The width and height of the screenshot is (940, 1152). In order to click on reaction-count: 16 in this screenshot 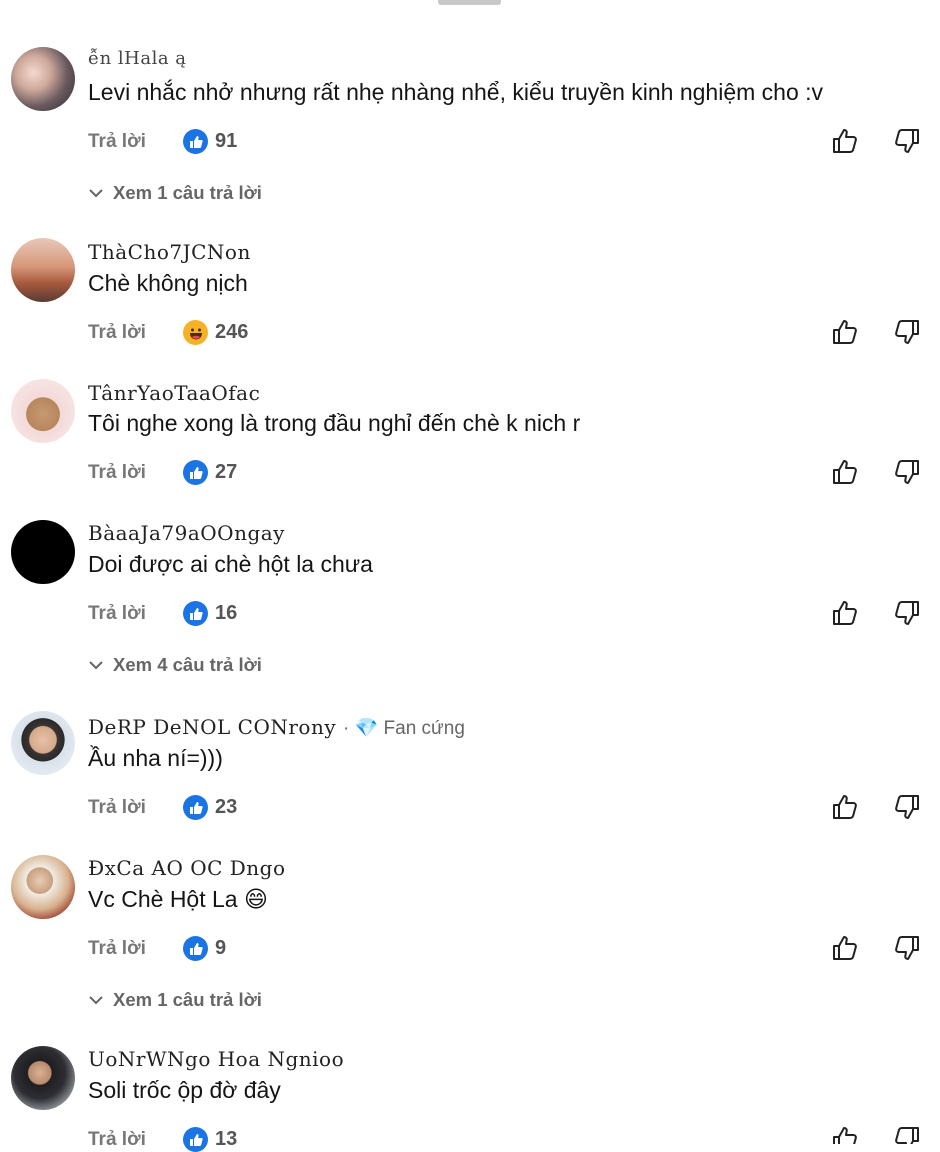, I will do `click(226, 613)`.